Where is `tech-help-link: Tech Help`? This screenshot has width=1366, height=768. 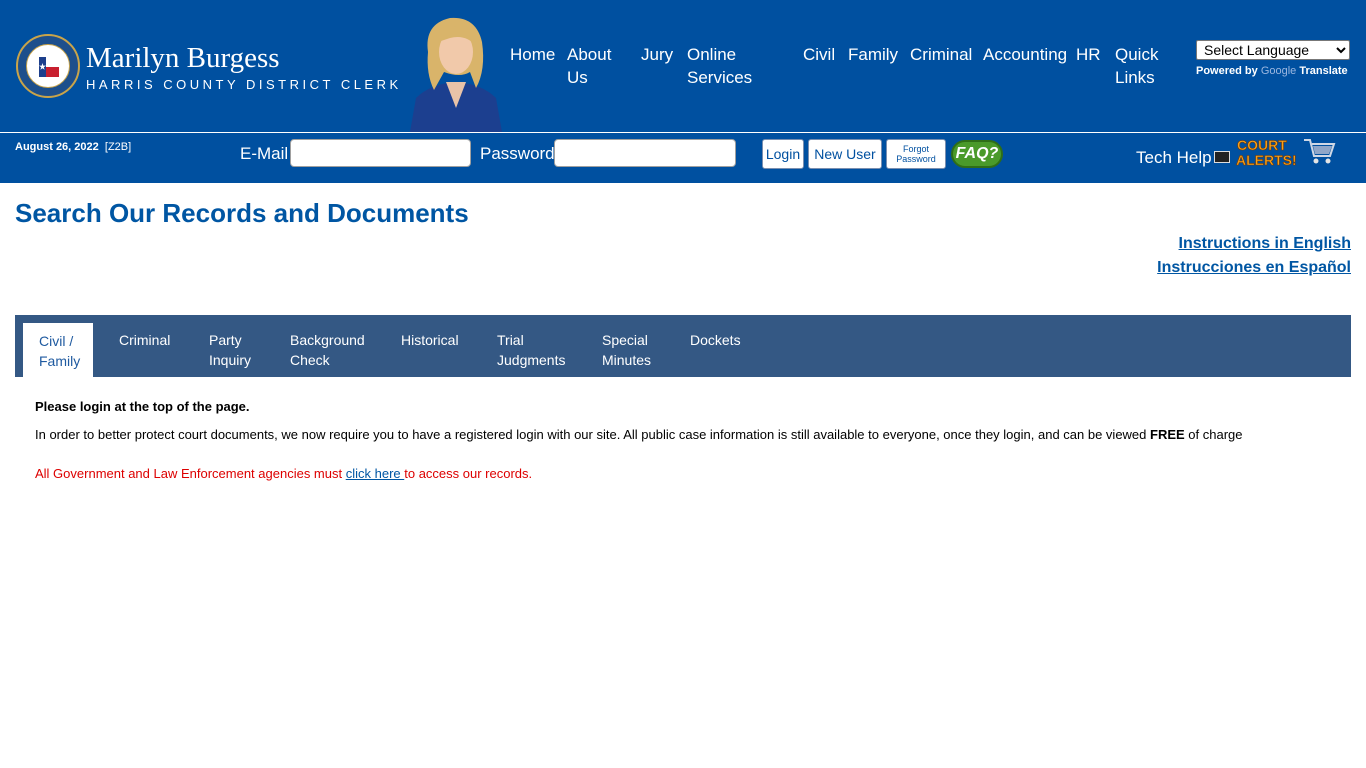
tech-help-link: Tech Help is located at coordinates (1183, 158).